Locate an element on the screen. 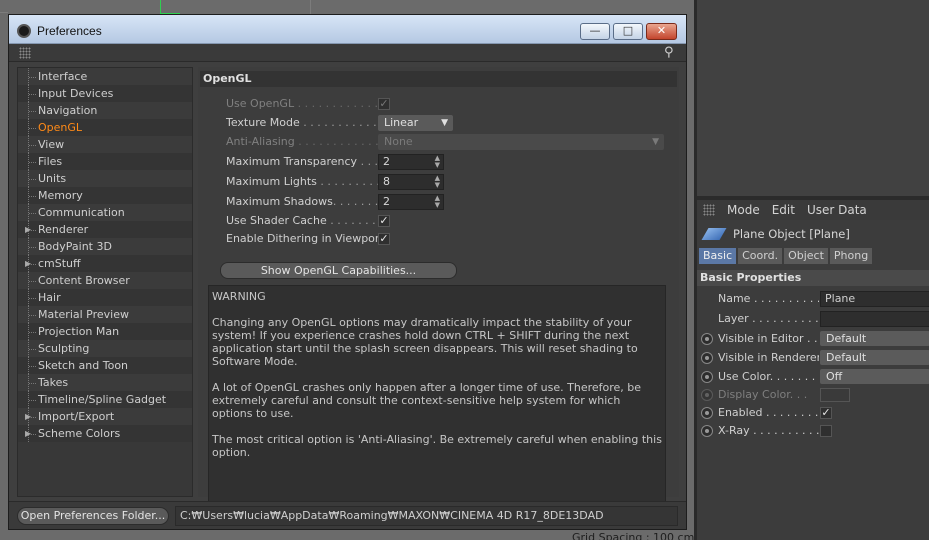  object-title: Plane Object [Plane] is located at coordinates (791, 234).